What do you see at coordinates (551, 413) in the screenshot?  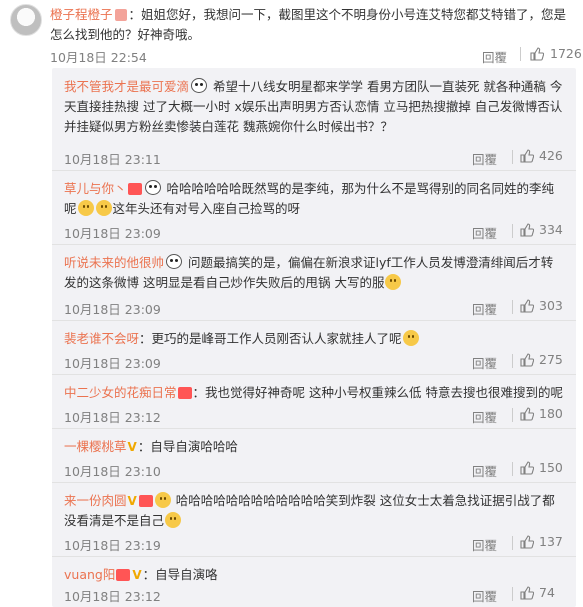 I see `like-count: 180` at bounding box center [551, 413].